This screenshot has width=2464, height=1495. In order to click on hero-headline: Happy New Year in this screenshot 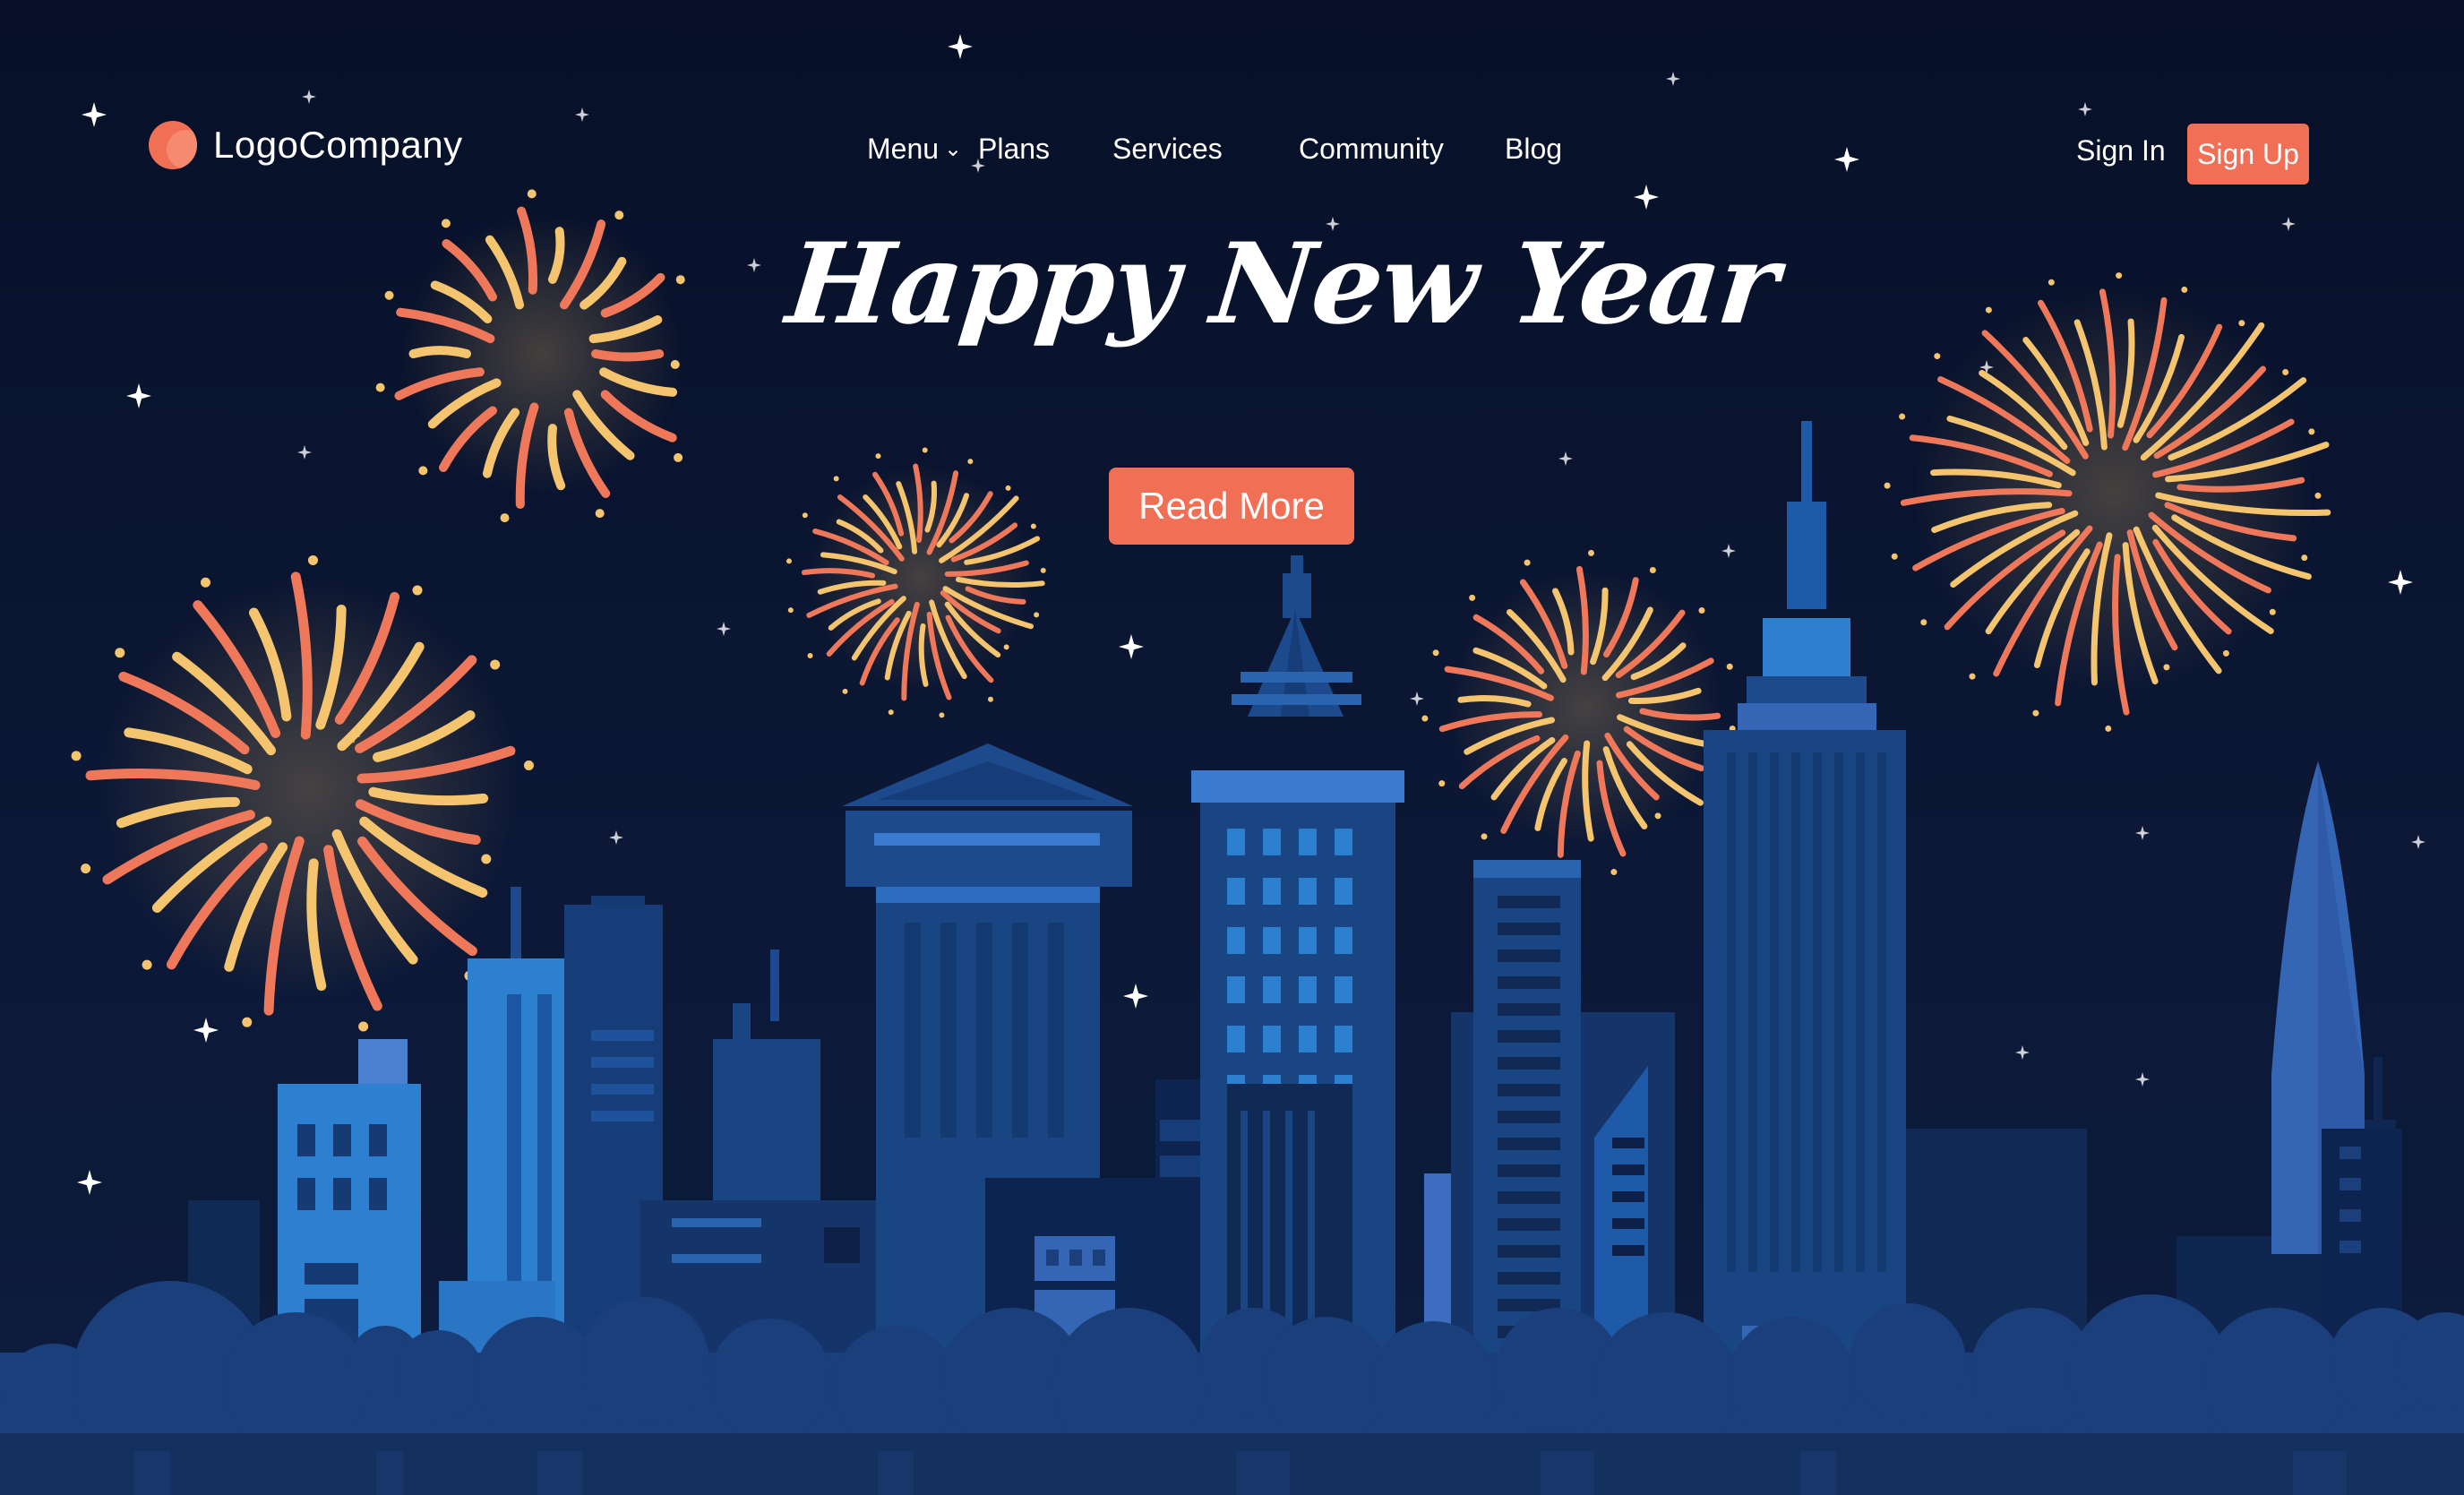, I will do `click(1282, 284)`.